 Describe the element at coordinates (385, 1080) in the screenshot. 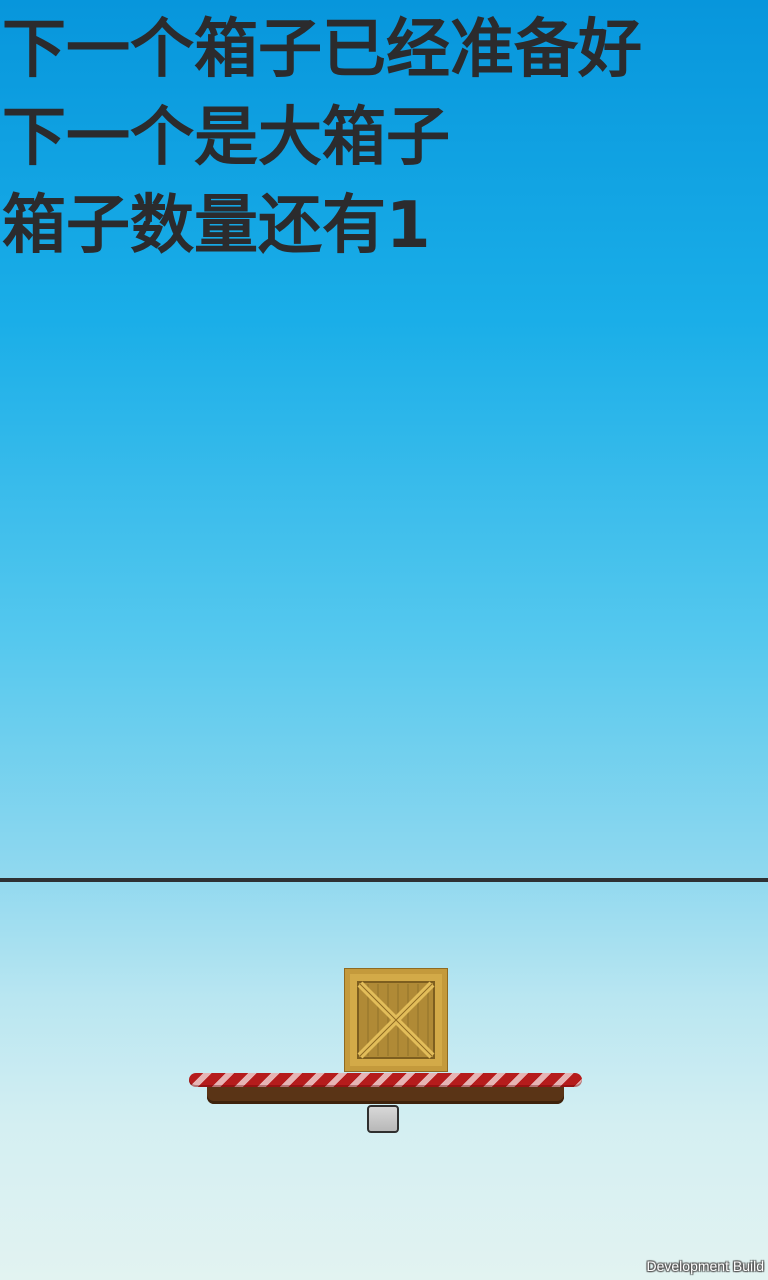

I see `balance-platform-top` at that location.